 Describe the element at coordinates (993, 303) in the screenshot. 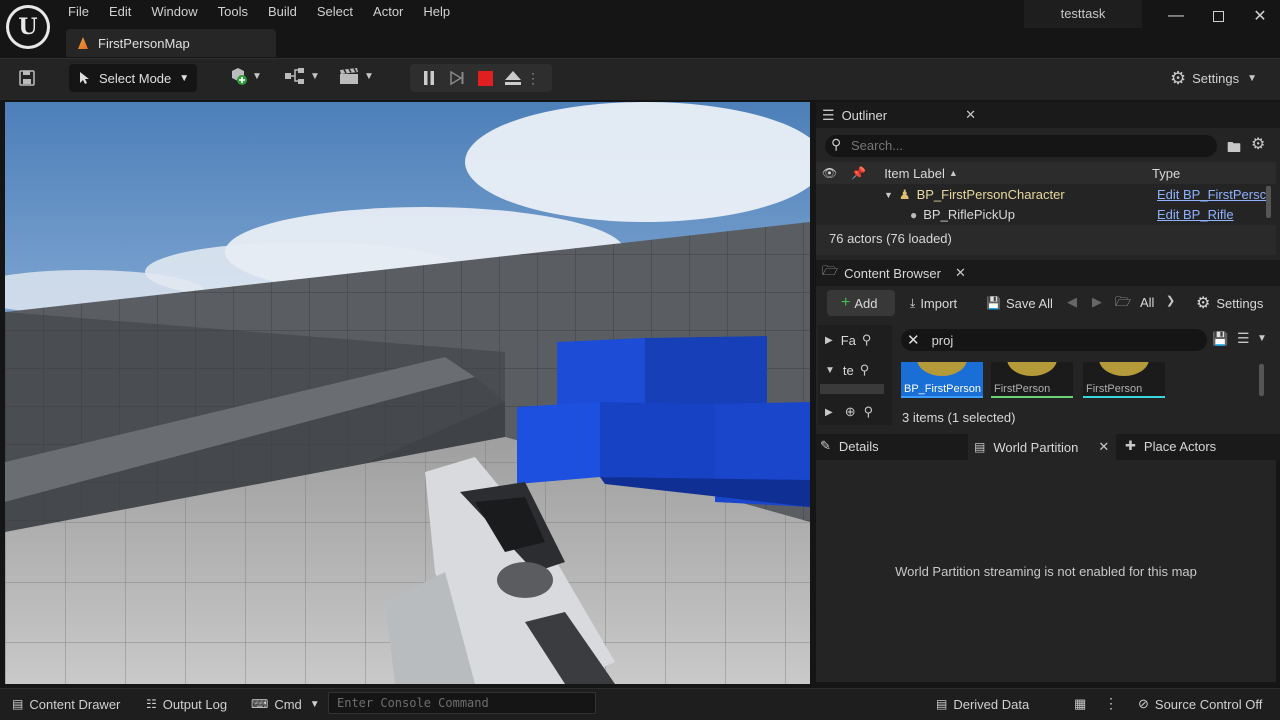

I see `save-icon: 💾` at that location.